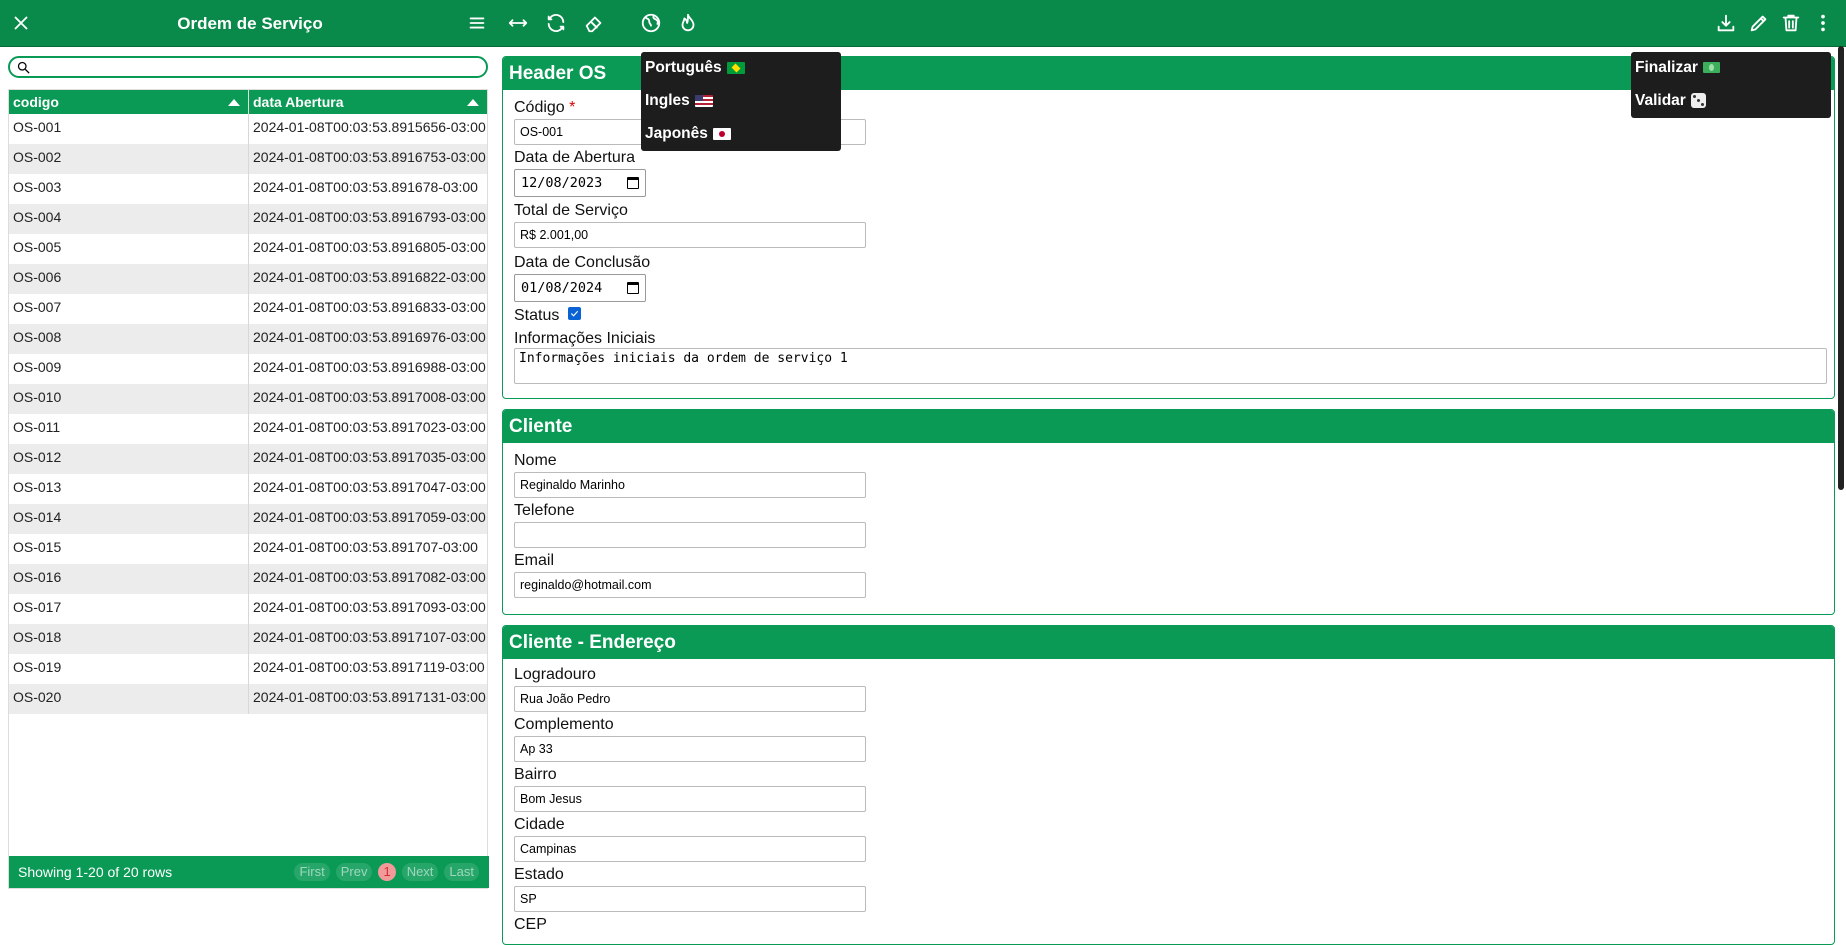 This screenshot has width=1846, height=945. What do you see at coordinates (248, 639) in the screenshot?
I see `table-row: OS-018 2024-01-08T00:03:53.8917107-03:00` at bounding box center [248, 639].